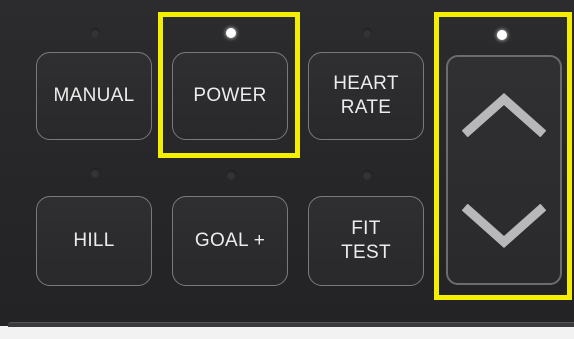 The width and height of the screenshot is (574, 339). I want to click on power-button: POWER, so click(230, 96).